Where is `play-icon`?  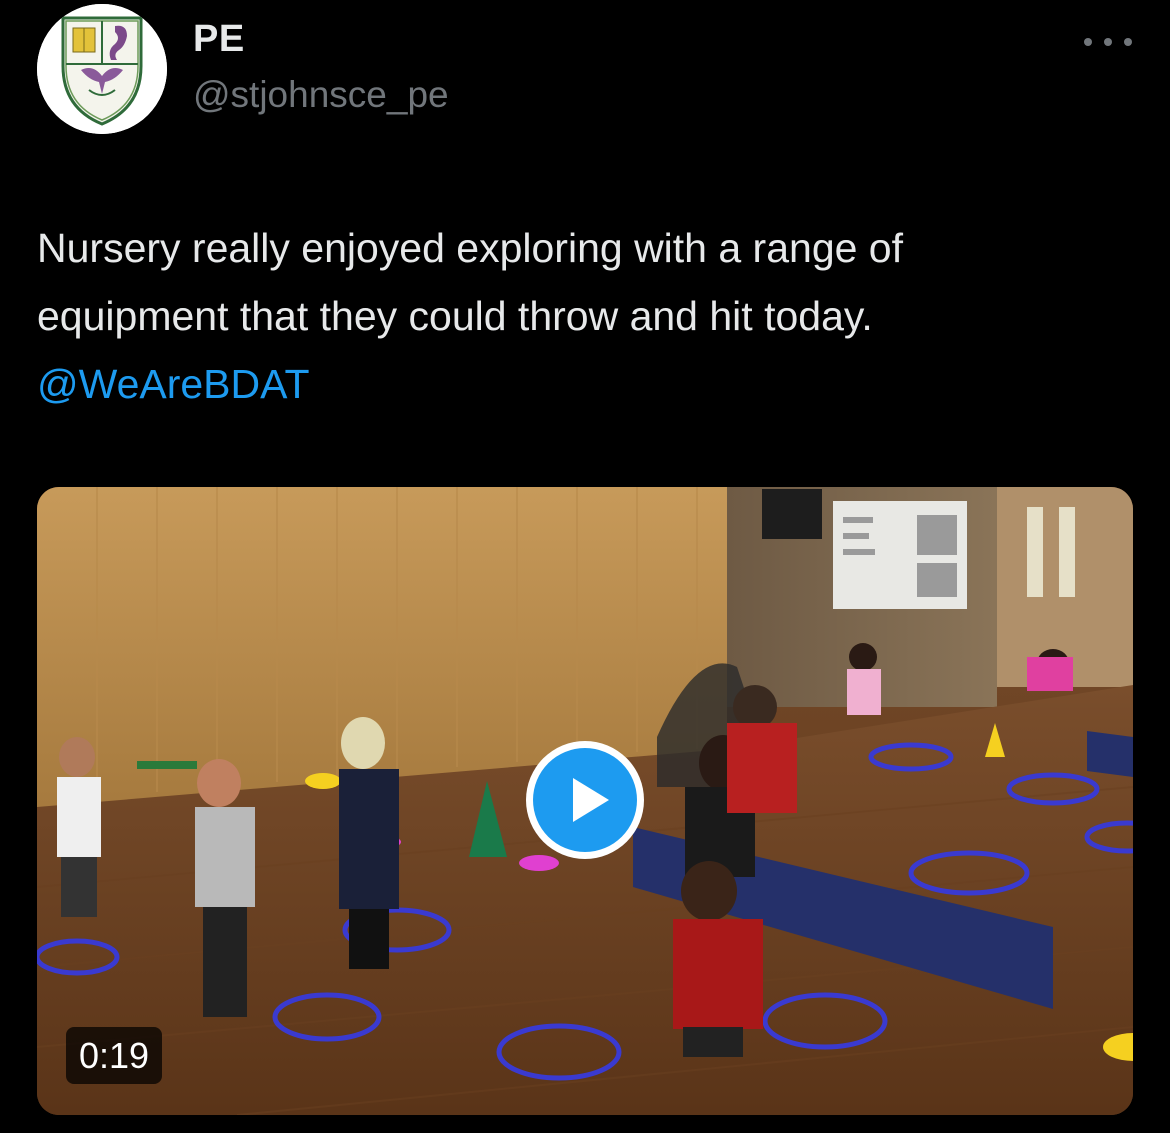 play-icon is located at coordinates (591, 800).